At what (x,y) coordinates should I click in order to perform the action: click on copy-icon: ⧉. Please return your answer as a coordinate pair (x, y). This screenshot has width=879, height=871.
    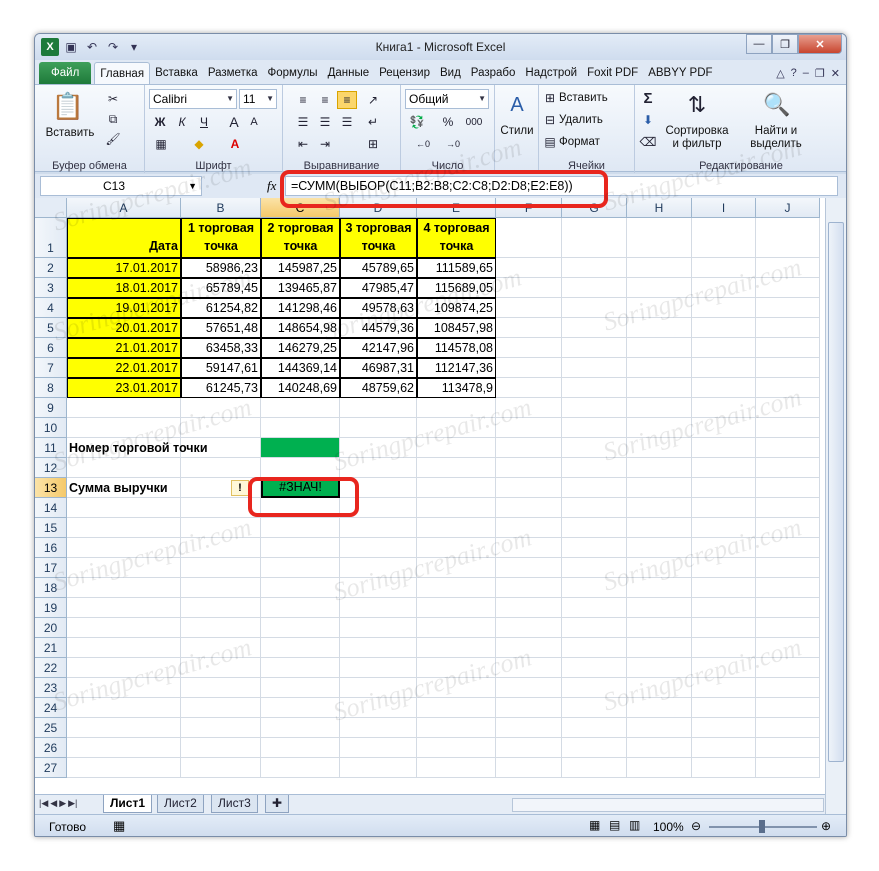
    Looking at the image, I should click on (113, 119).